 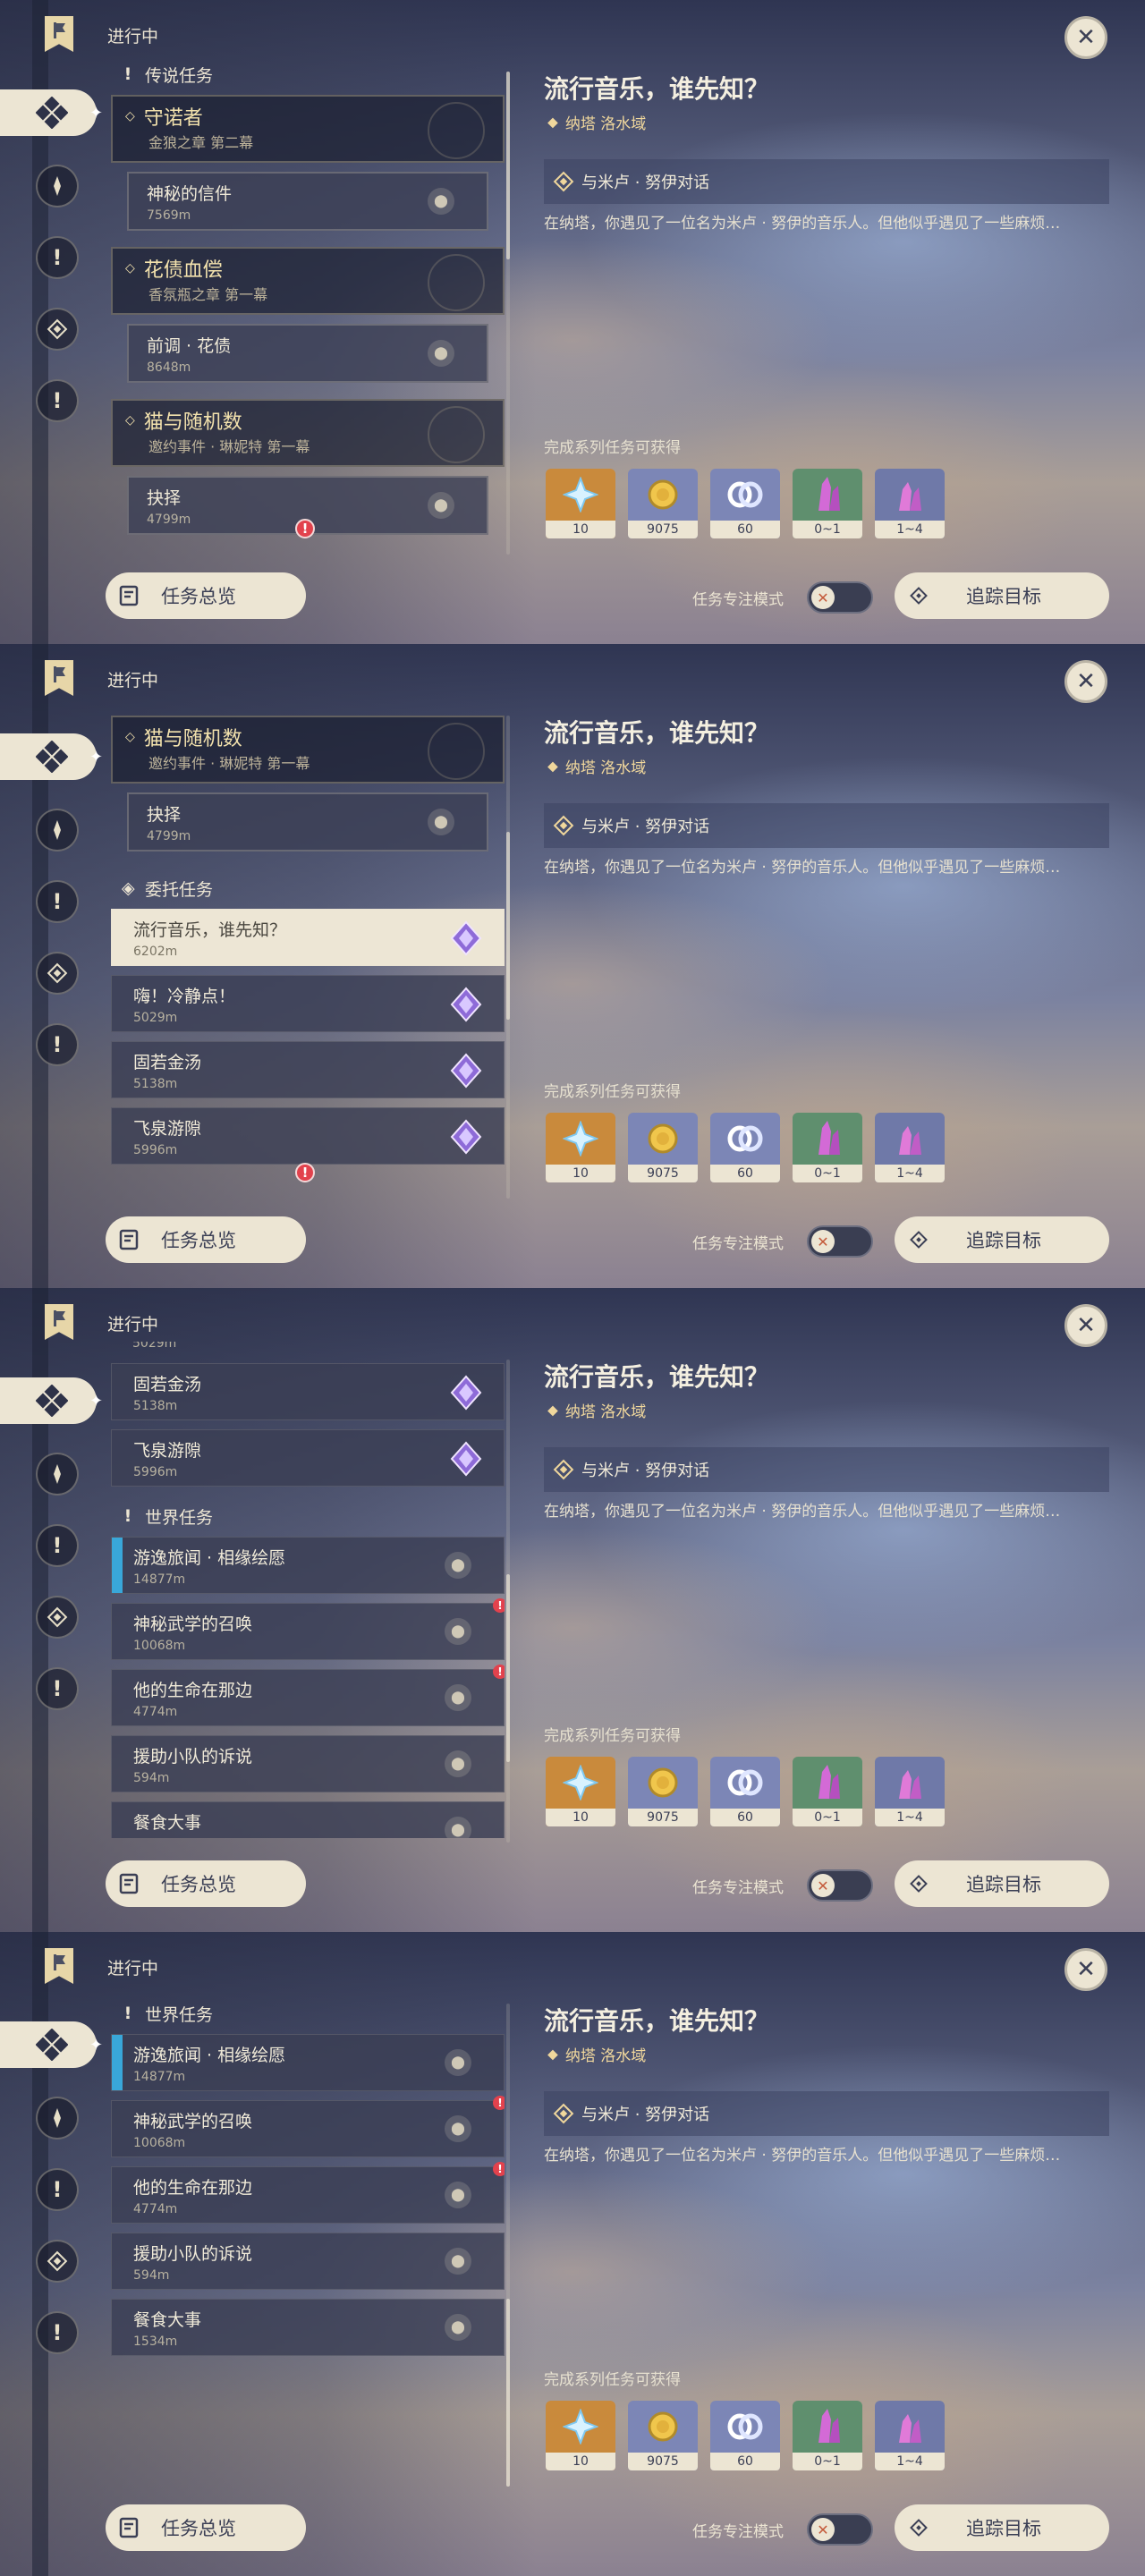 I want to click on legend-chapter: ◇ 花债血偿 香氛瓶之章 第一幕, so click(x=308, y=281).